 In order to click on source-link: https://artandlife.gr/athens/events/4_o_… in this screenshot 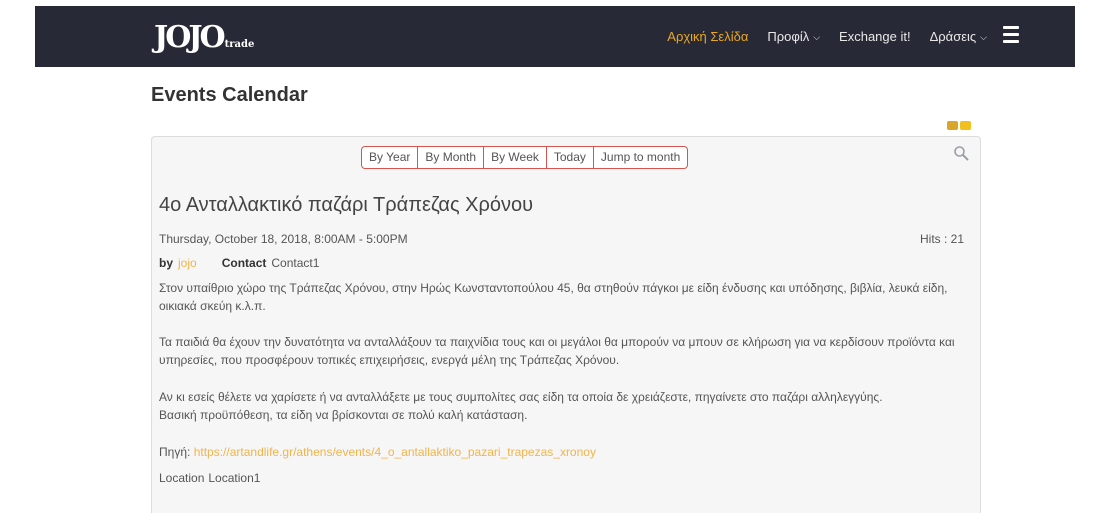, I will do `click(395, 452)`.